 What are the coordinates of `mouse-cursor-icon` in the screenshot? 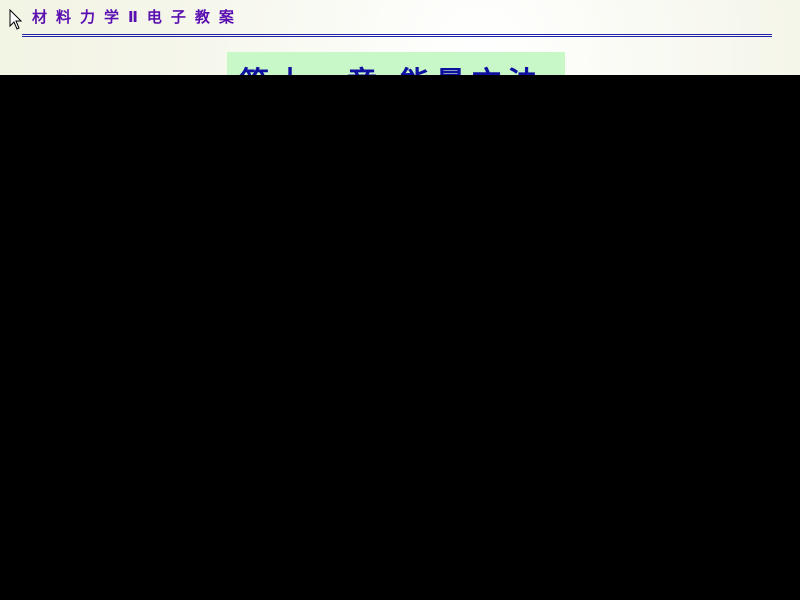 It's located at (16, 19).